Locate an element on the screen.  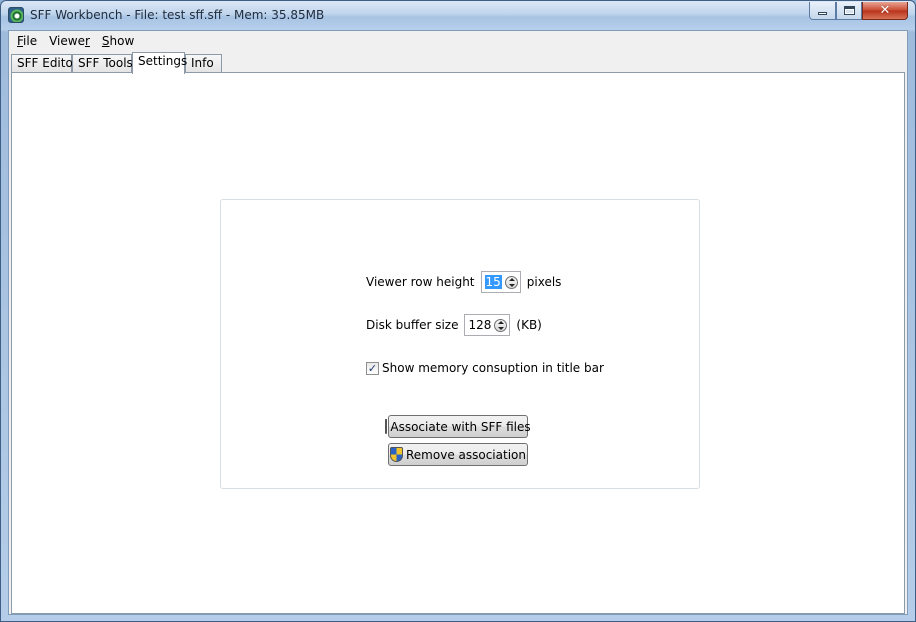
row-height-value: 15 is located at coordinates (493, 282).